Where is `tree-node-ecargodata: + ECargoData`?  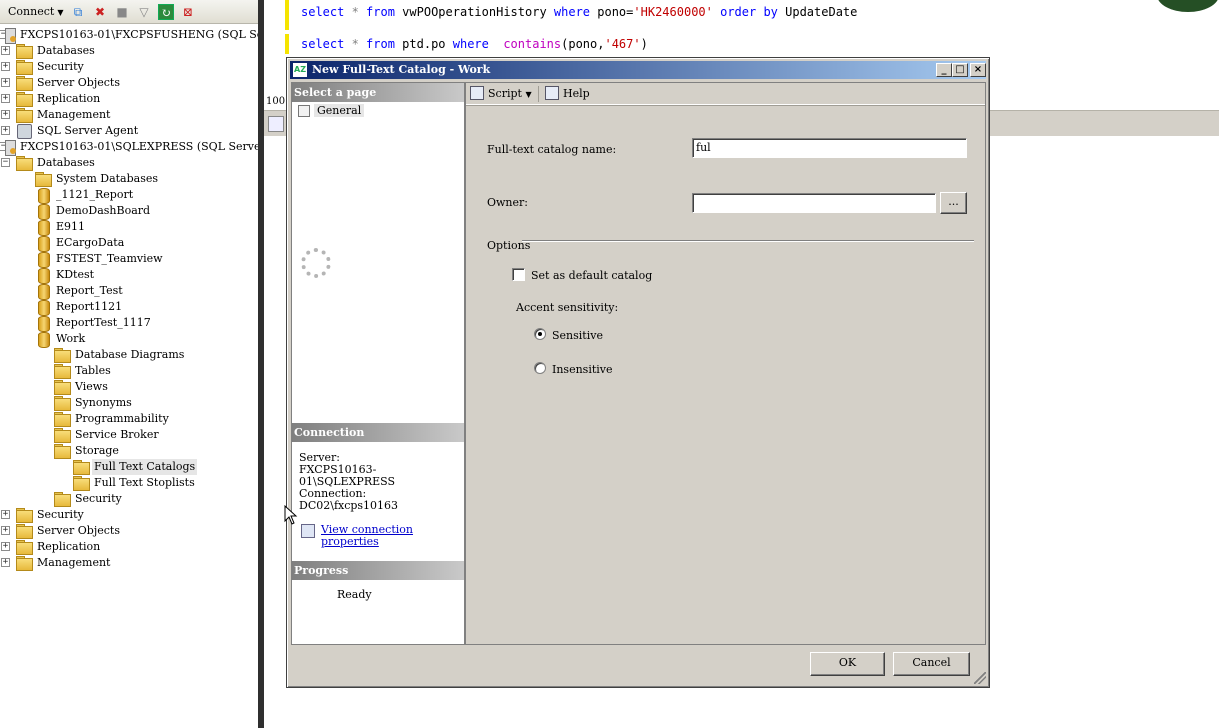
tree-node-ecargodata: + ECargoData is located at coordinates (129, 243).